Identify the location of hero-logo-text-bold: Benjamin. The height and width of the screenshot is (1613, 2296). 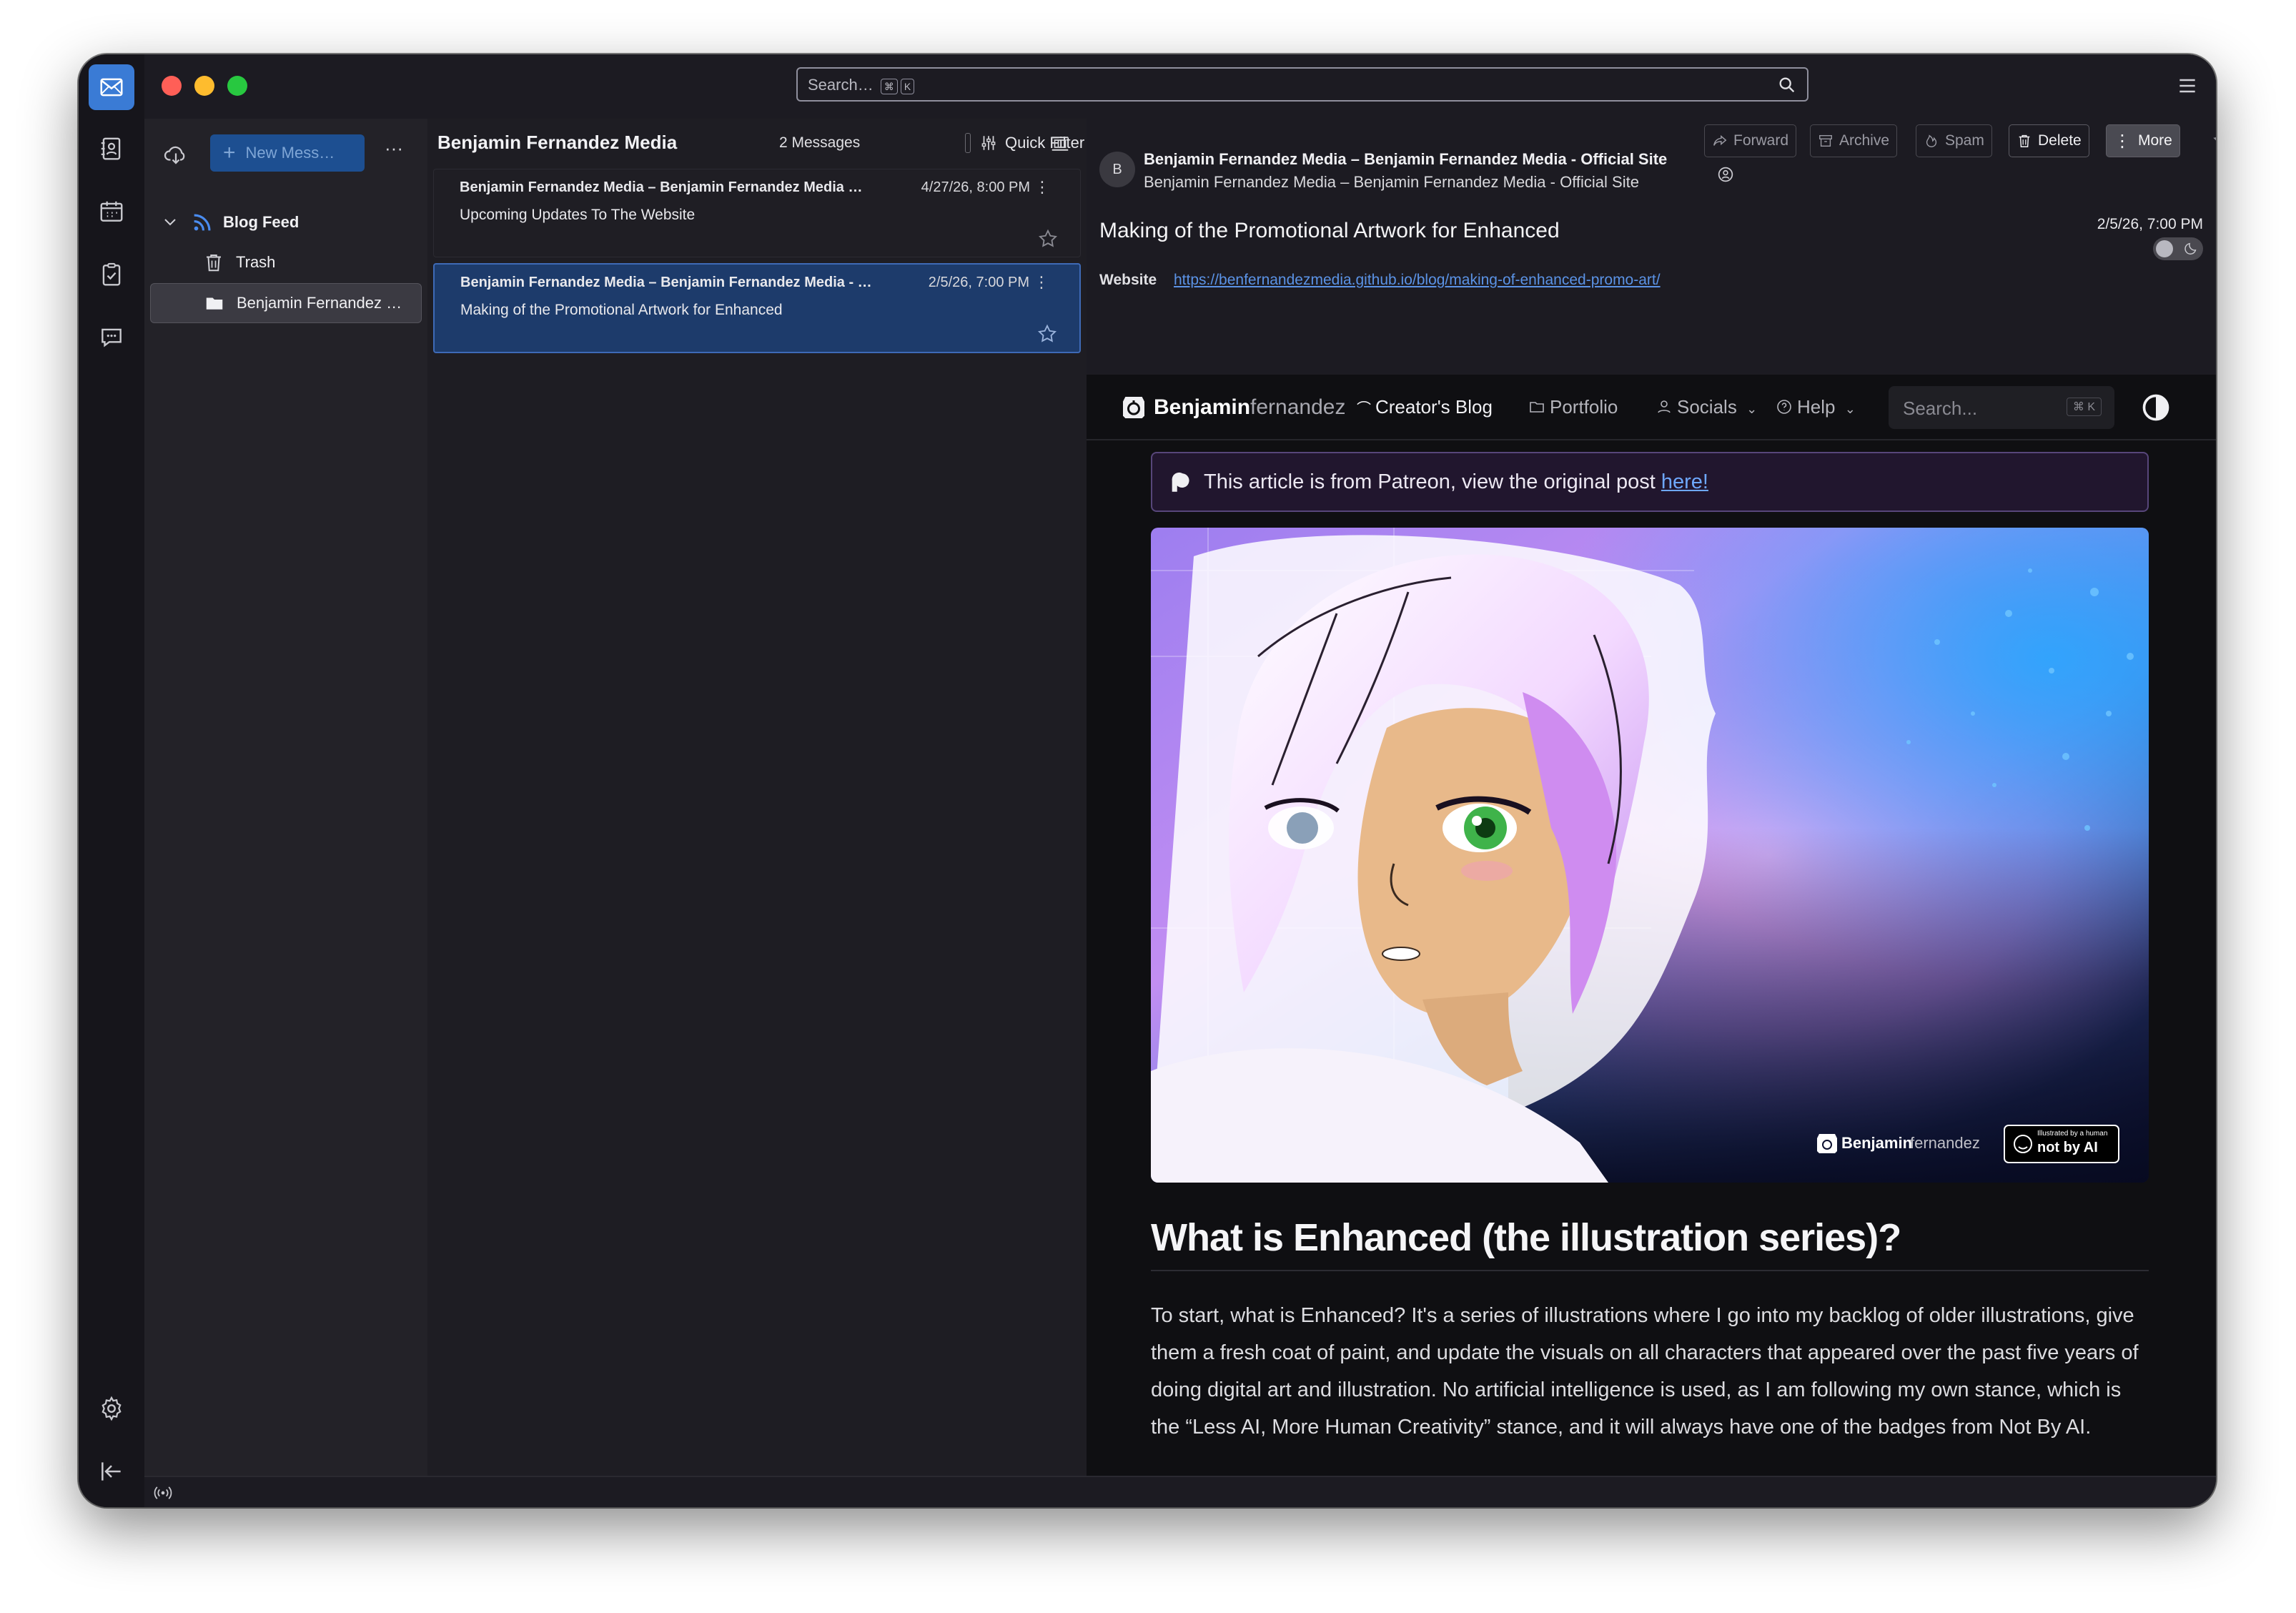
(1877, 1143).